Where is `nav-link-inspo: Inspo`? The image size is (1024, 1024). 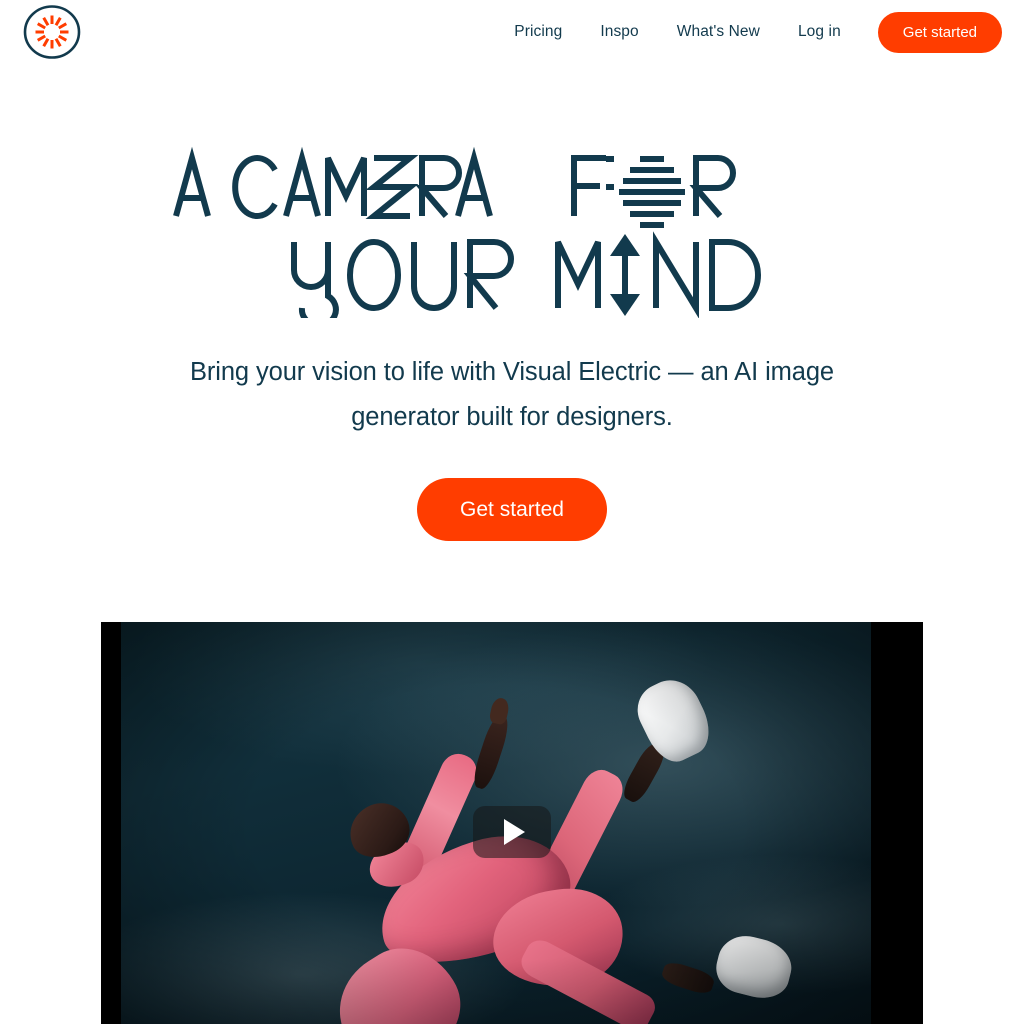 nav-link-inspo: Inspo is located at coordinates (619, 32).